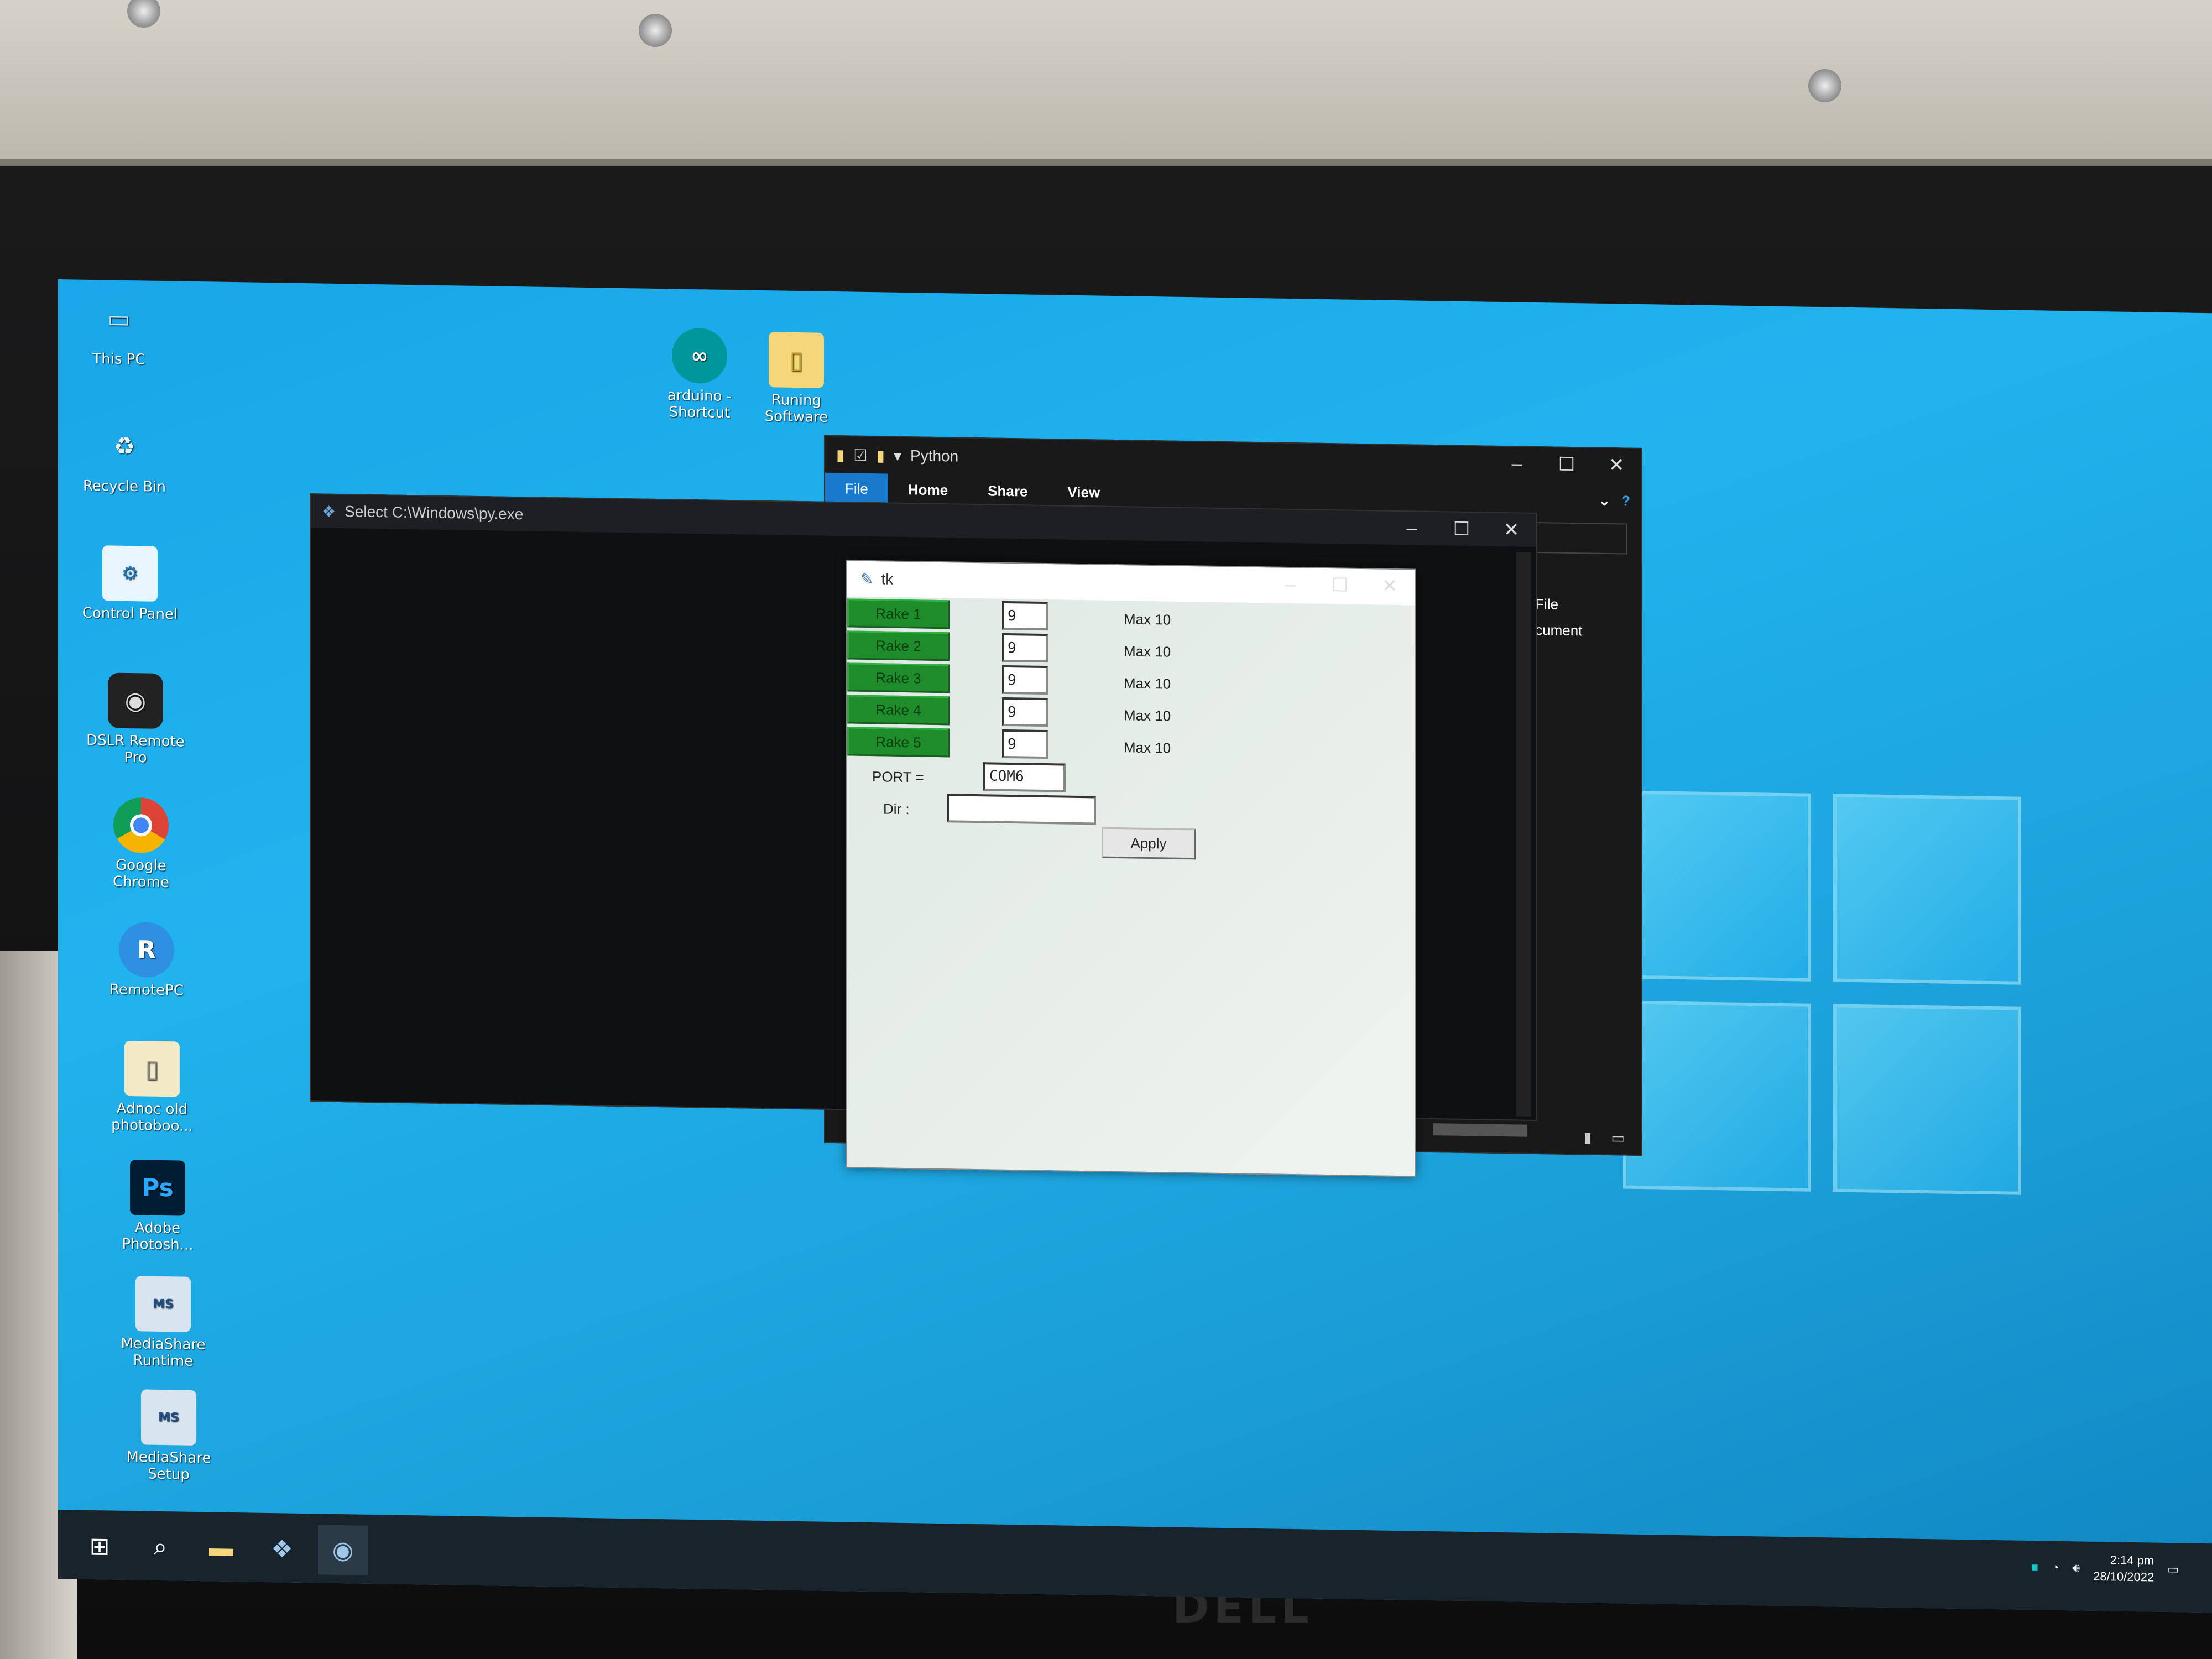 Image resolution: width=2212 pixels, height=1659 pixels. I want to click on clock: 2:14 pm 28/10/2022, so click(2123, 1569).